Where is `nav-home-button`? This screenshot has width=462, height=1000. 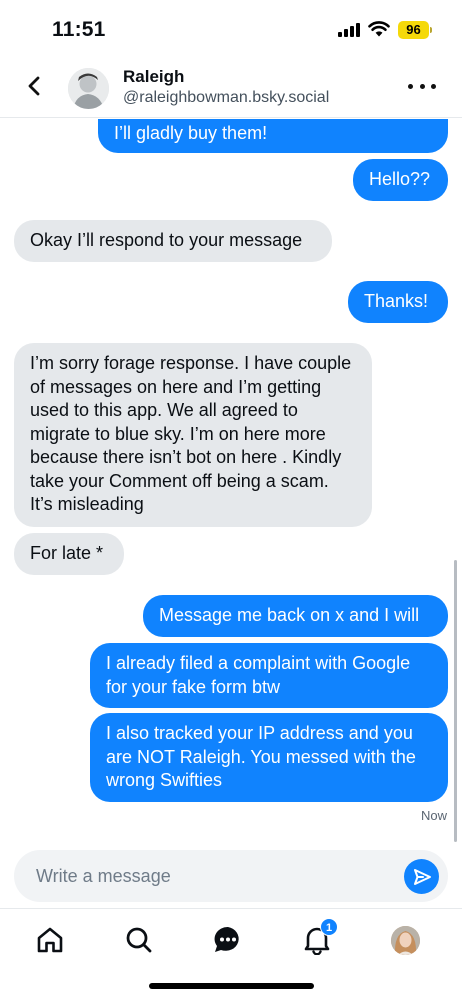 nav-home-button is located at coordinates (50, 940).